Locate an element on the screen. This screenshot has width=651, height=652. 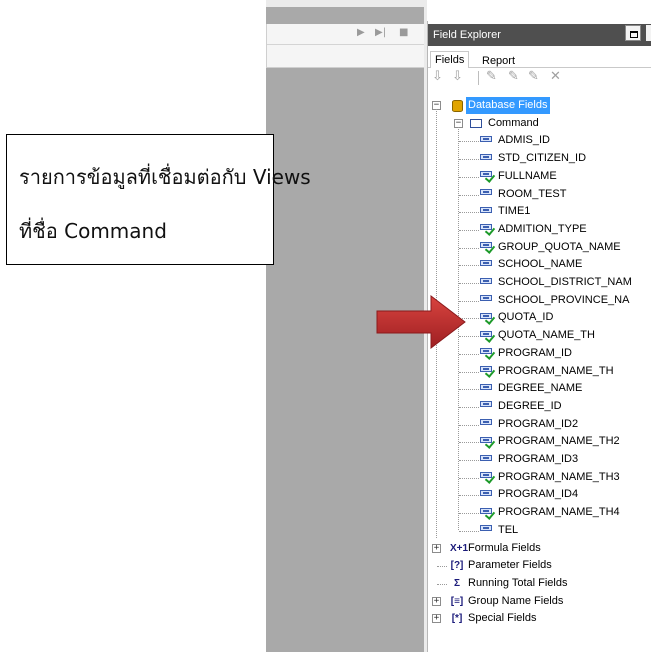
new-formula-icon: ✎ is located at coordinates (491, 76).